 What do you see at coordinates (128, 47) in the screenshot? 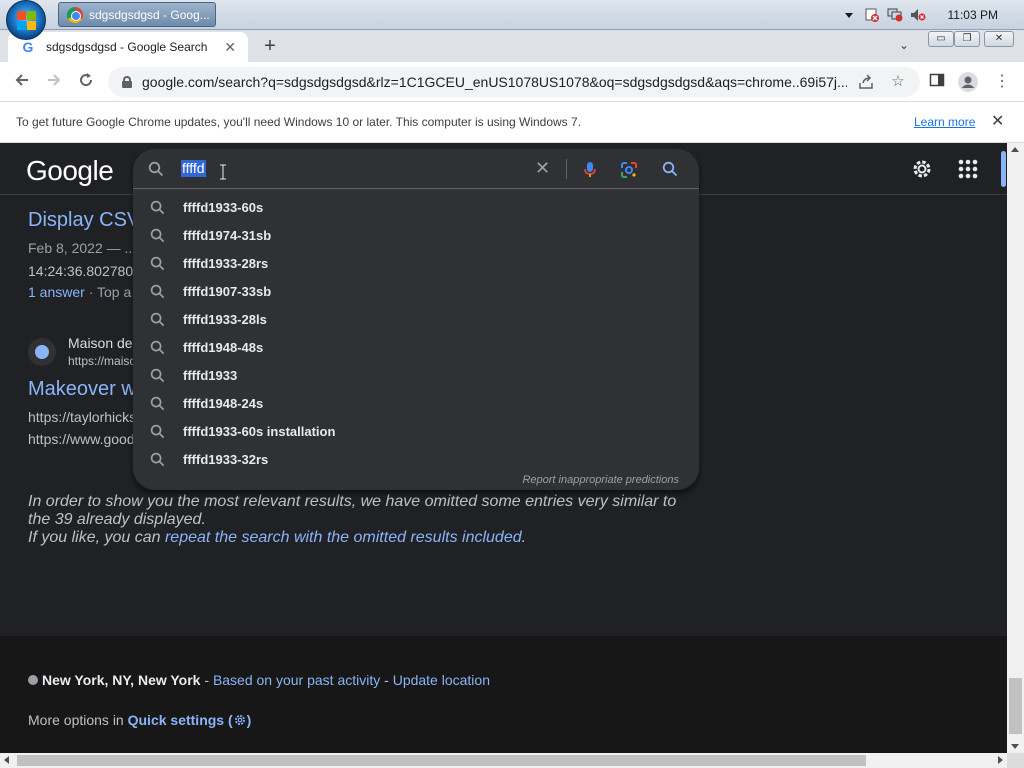
I see `tab-google-search: G sdgsdgsdgsd - Google Search ✕` at bounding box center [128, 47].